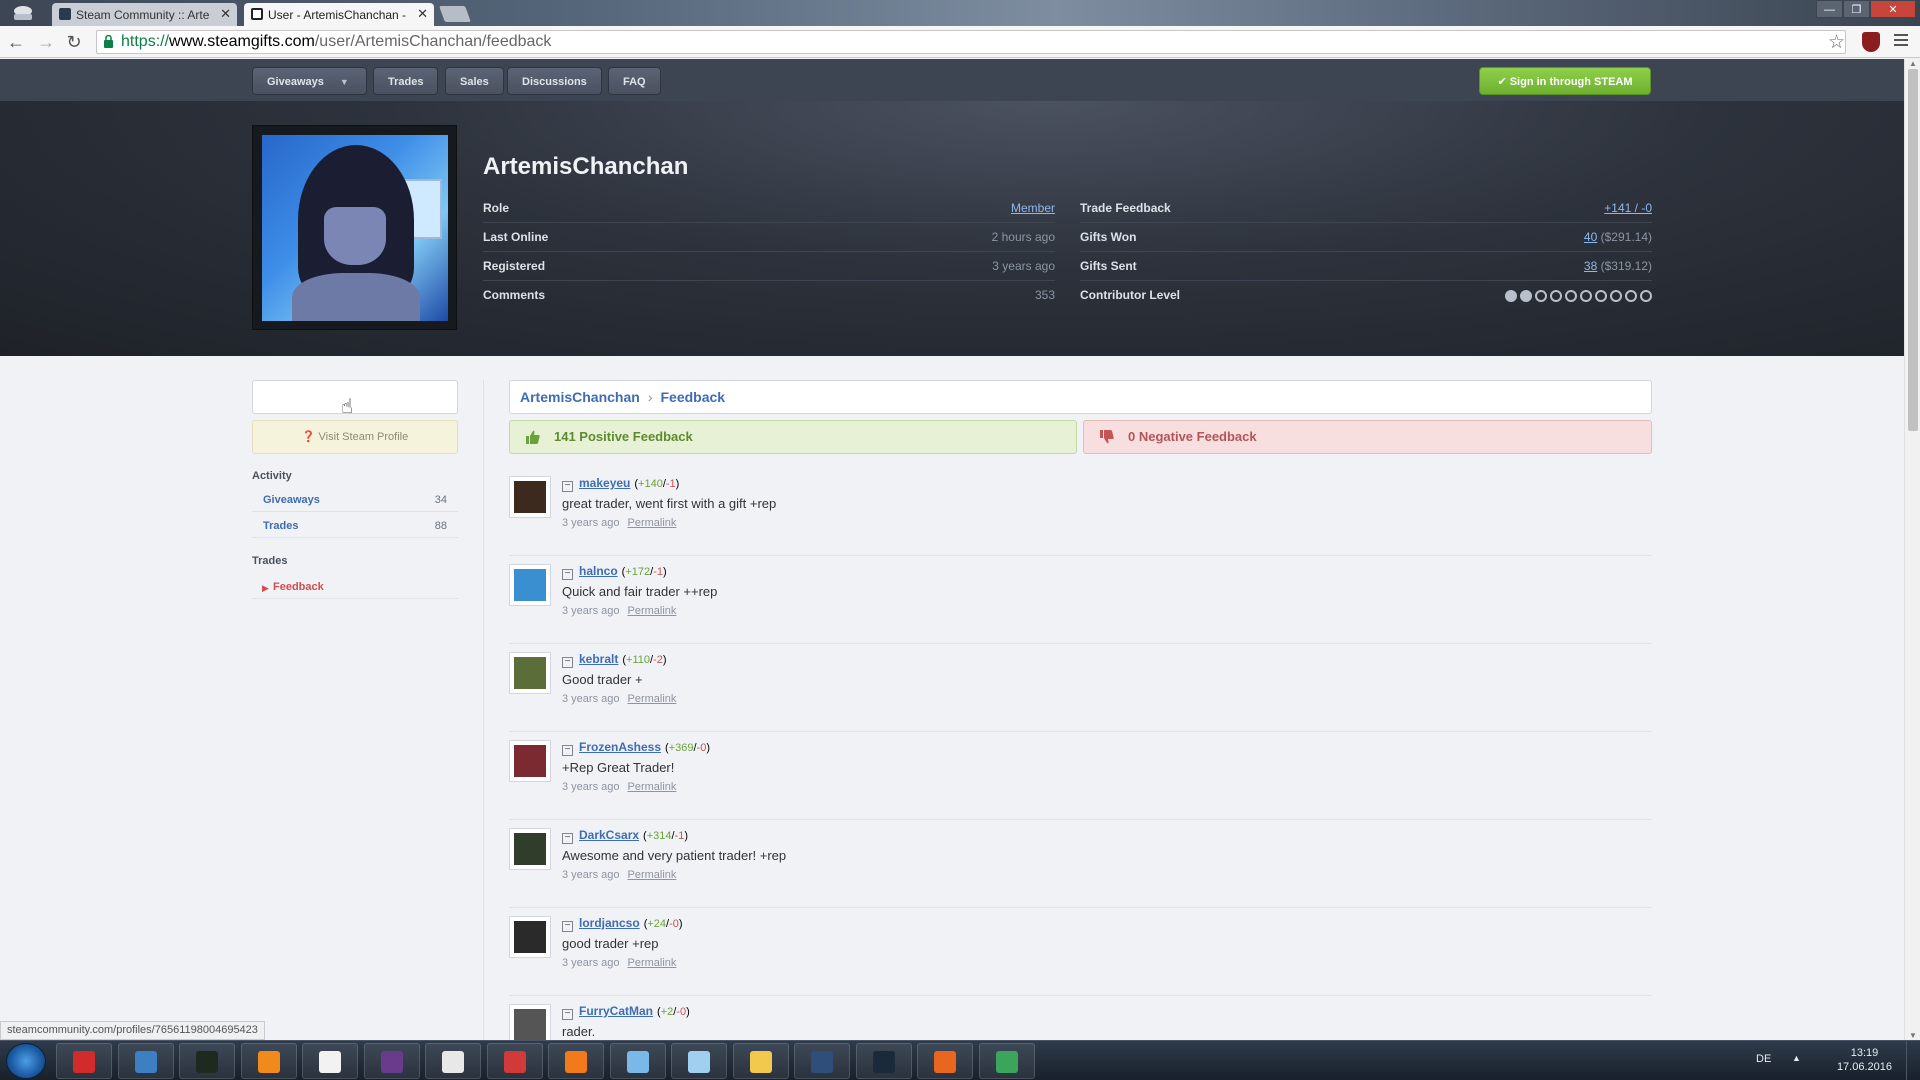  Describe the element at coordinates (309, 81) in the screenshot. I see `nav-giveaways: Giveaways ▼` at that location.